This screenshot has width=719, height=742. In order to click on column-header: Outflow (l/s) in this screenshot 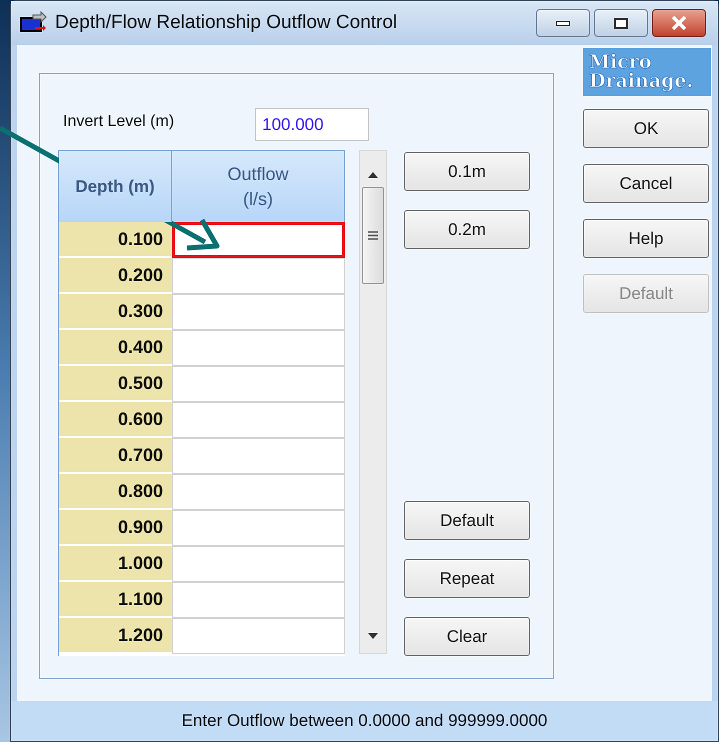, I will do `click(258, 186)`.